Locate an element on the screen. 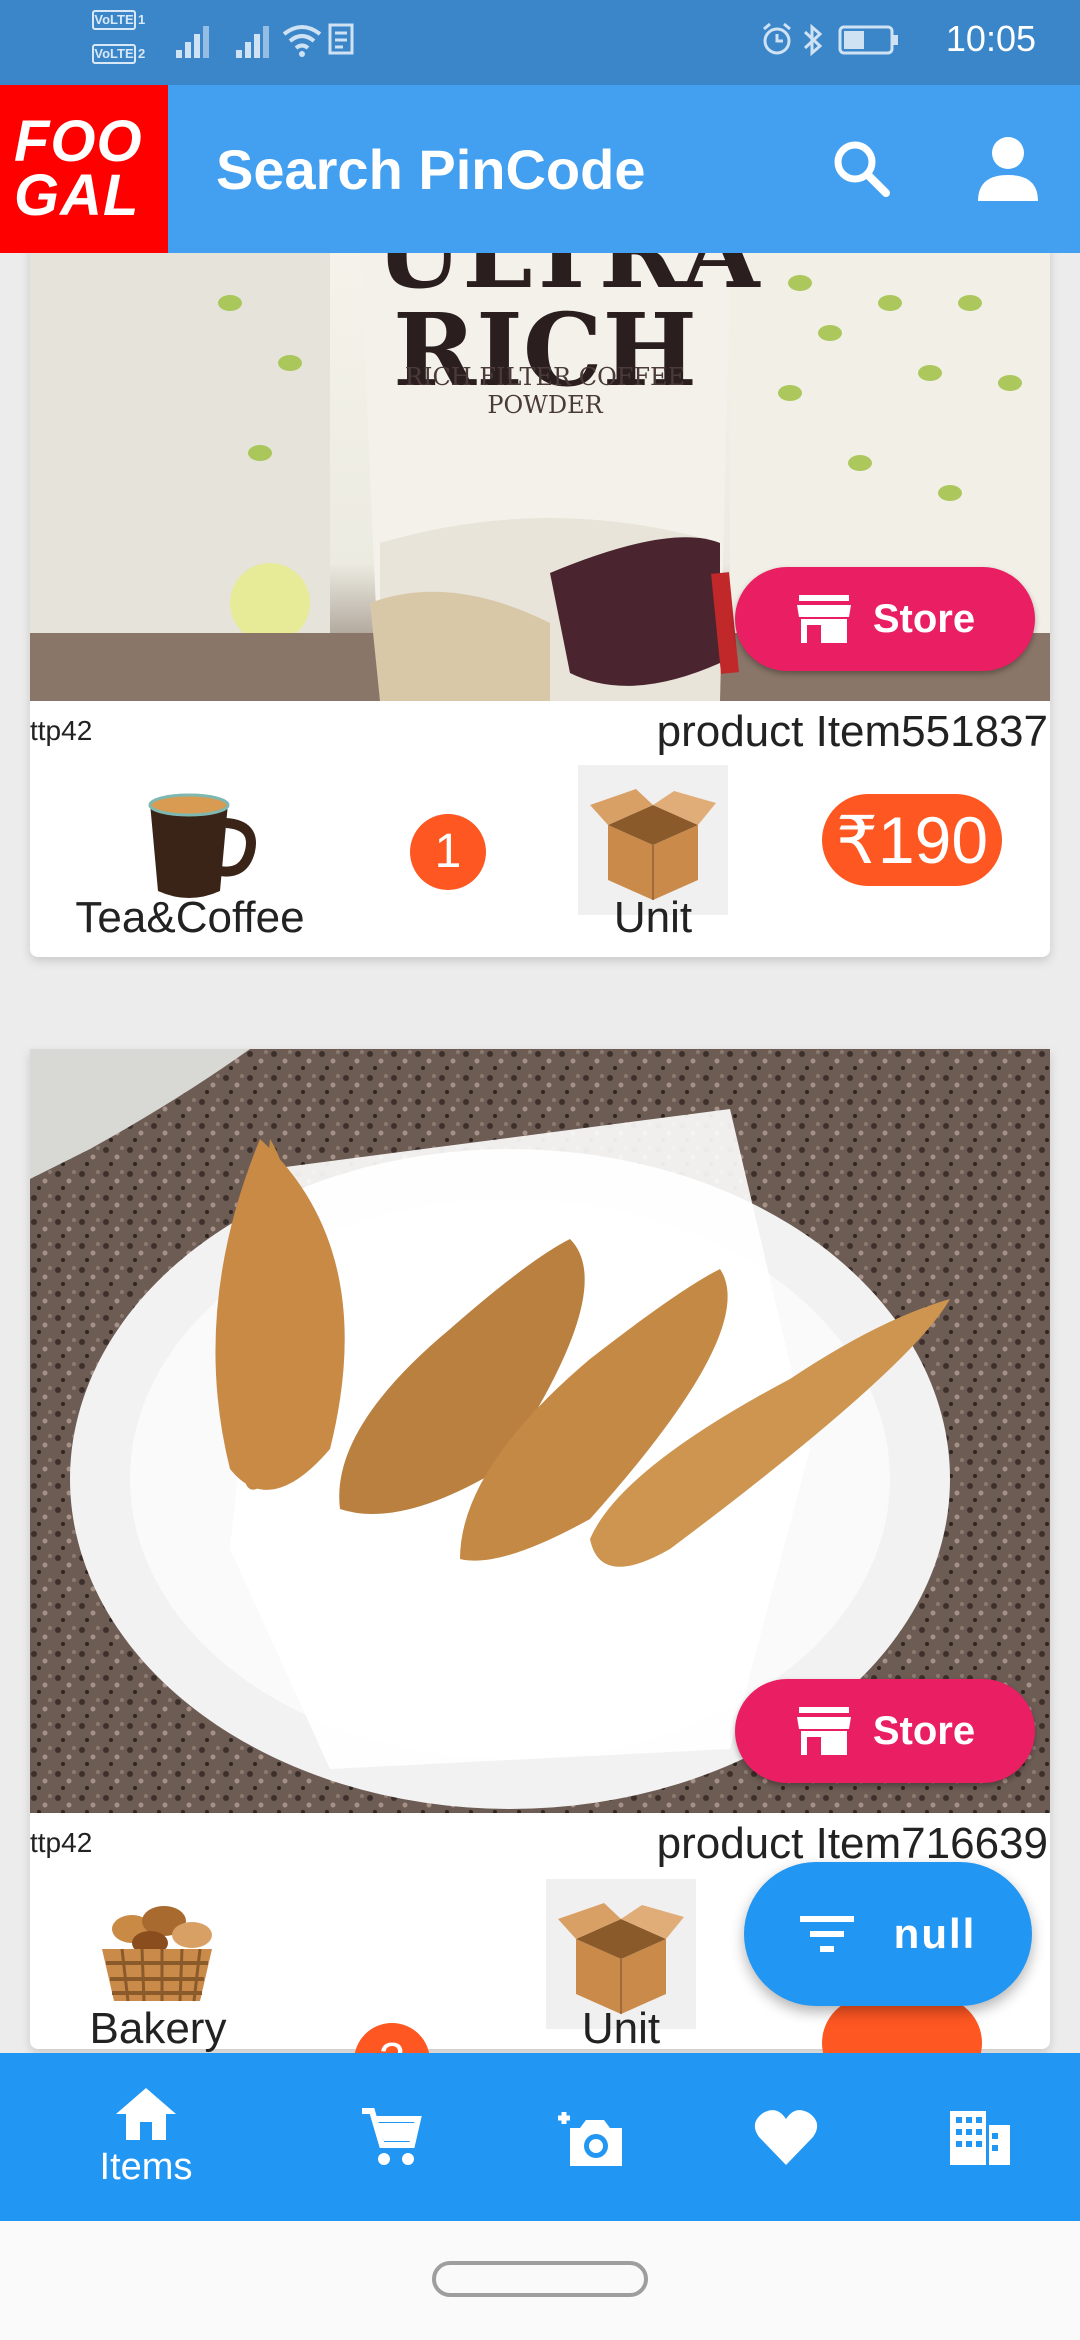  status-bar: VoLTE 1 VoLTE 2 10:05 is located at coordinates (540, 42).